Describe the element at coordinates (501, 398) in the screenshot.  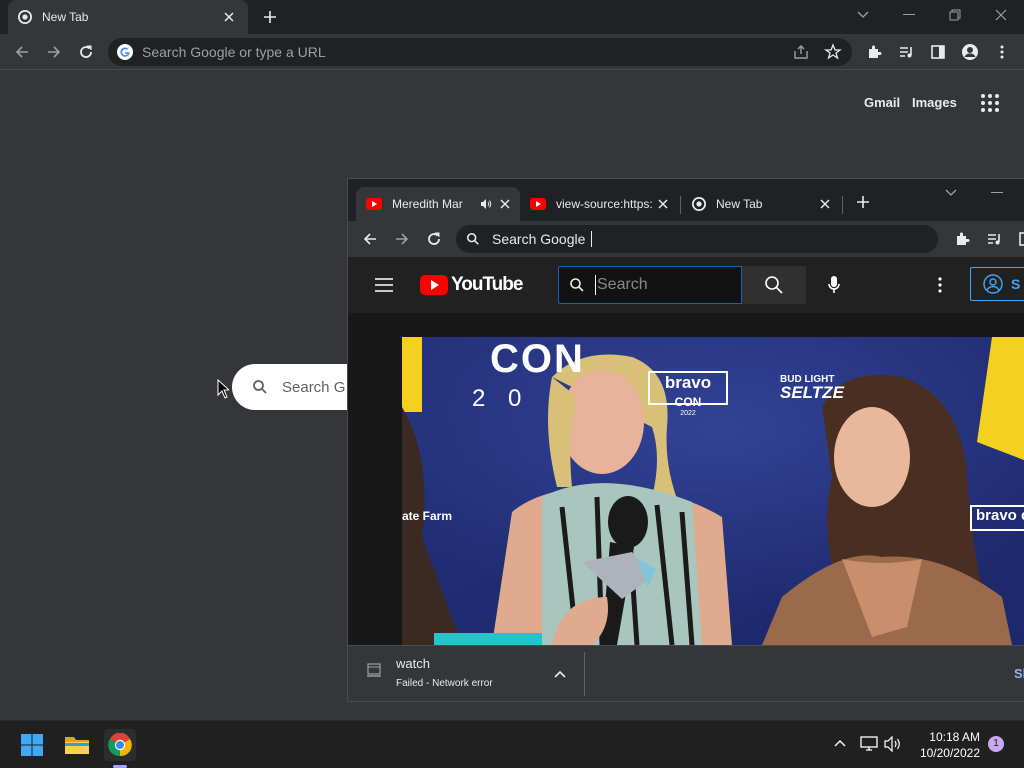
I see `sign-text-year: 2 0` at that location.